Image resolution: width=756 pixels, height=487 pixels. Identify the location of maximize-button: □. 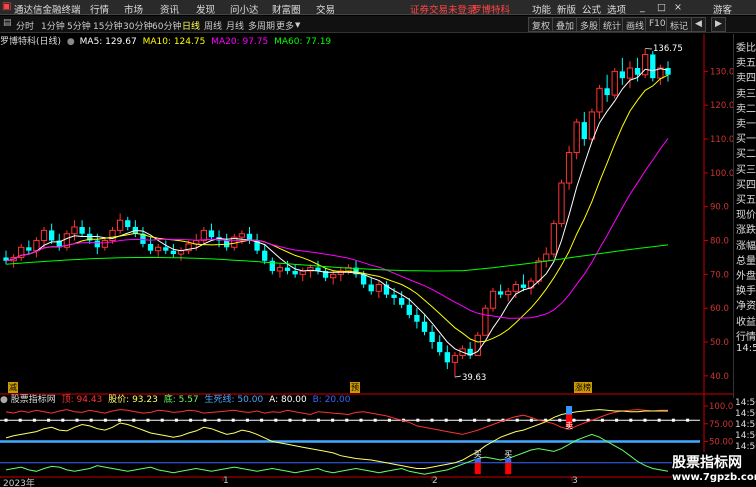
(661, 7).